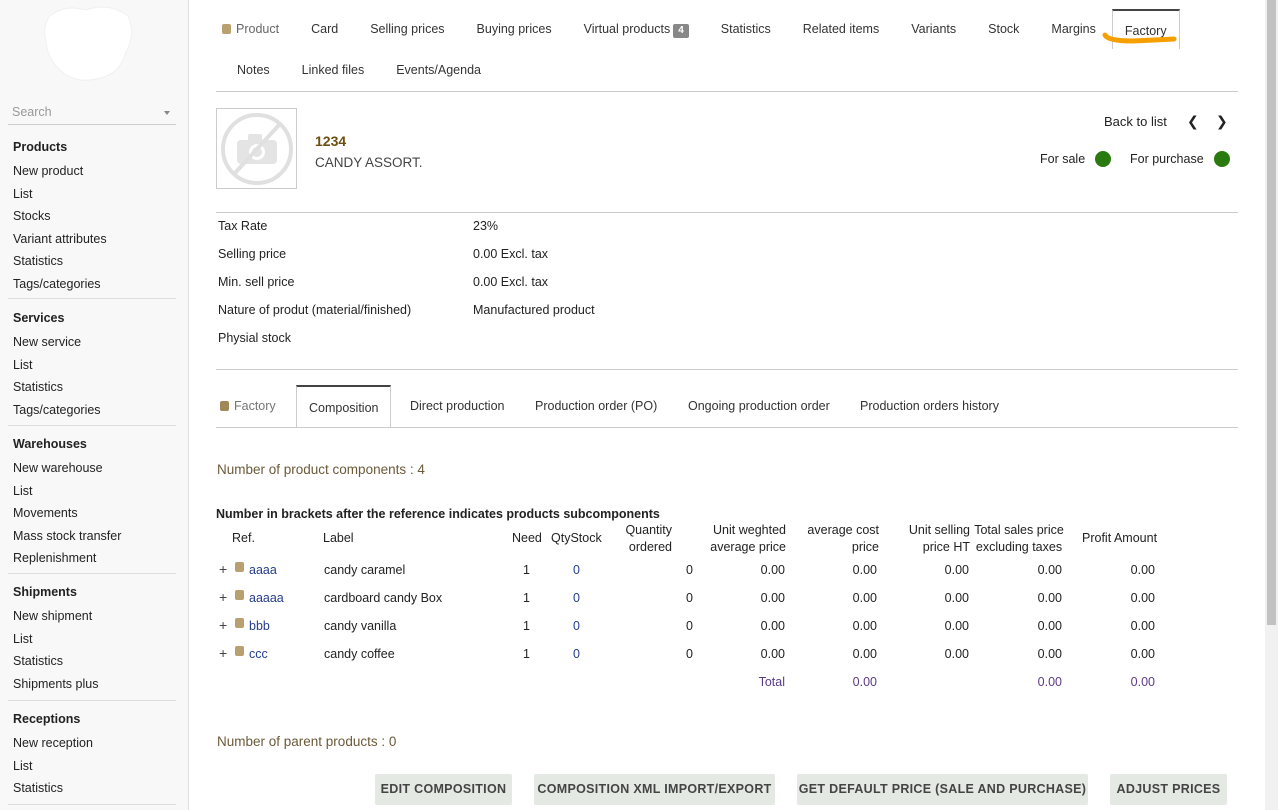 The image size is (1278, 810). I want to click on menu-item-product-statistics: Statistics, so click(92, 261).